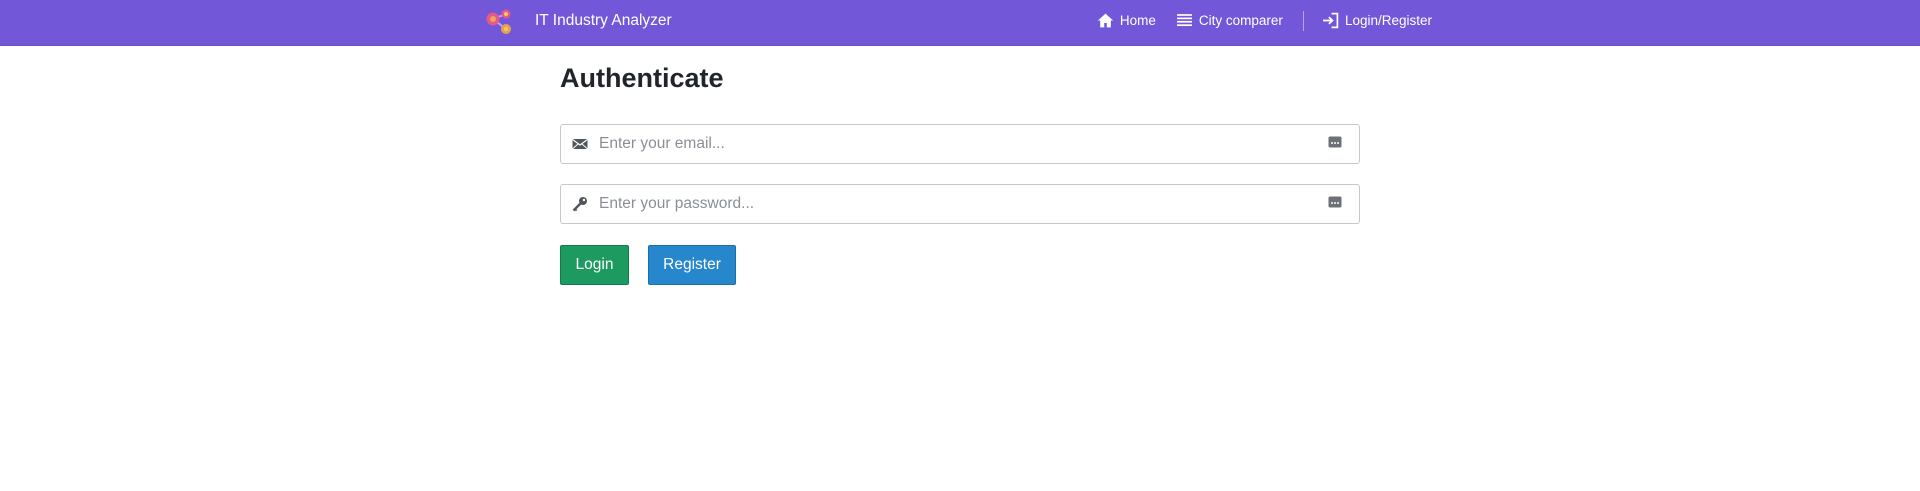  Describe the element at coordinates (1240, 20) in the screenshot. I see `nav-link-city-comparer-label: City comparer` at that location.